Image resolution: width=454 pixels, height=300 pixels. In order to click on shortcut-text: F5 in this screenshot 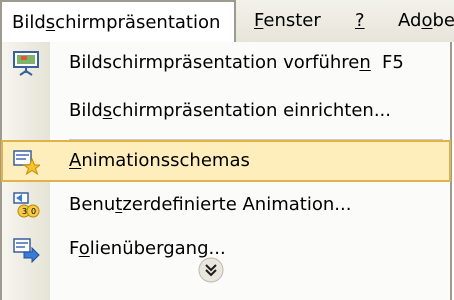, I will do `click(393, 62)`.